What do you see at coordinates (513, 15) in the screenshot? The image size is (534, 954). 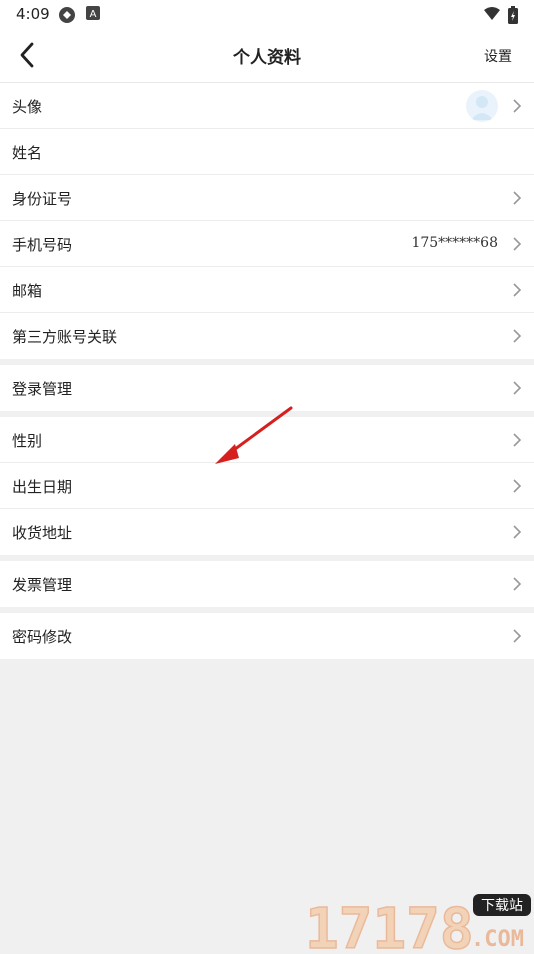 I see `battery-charging-icon` at bounding box center [513, 15].